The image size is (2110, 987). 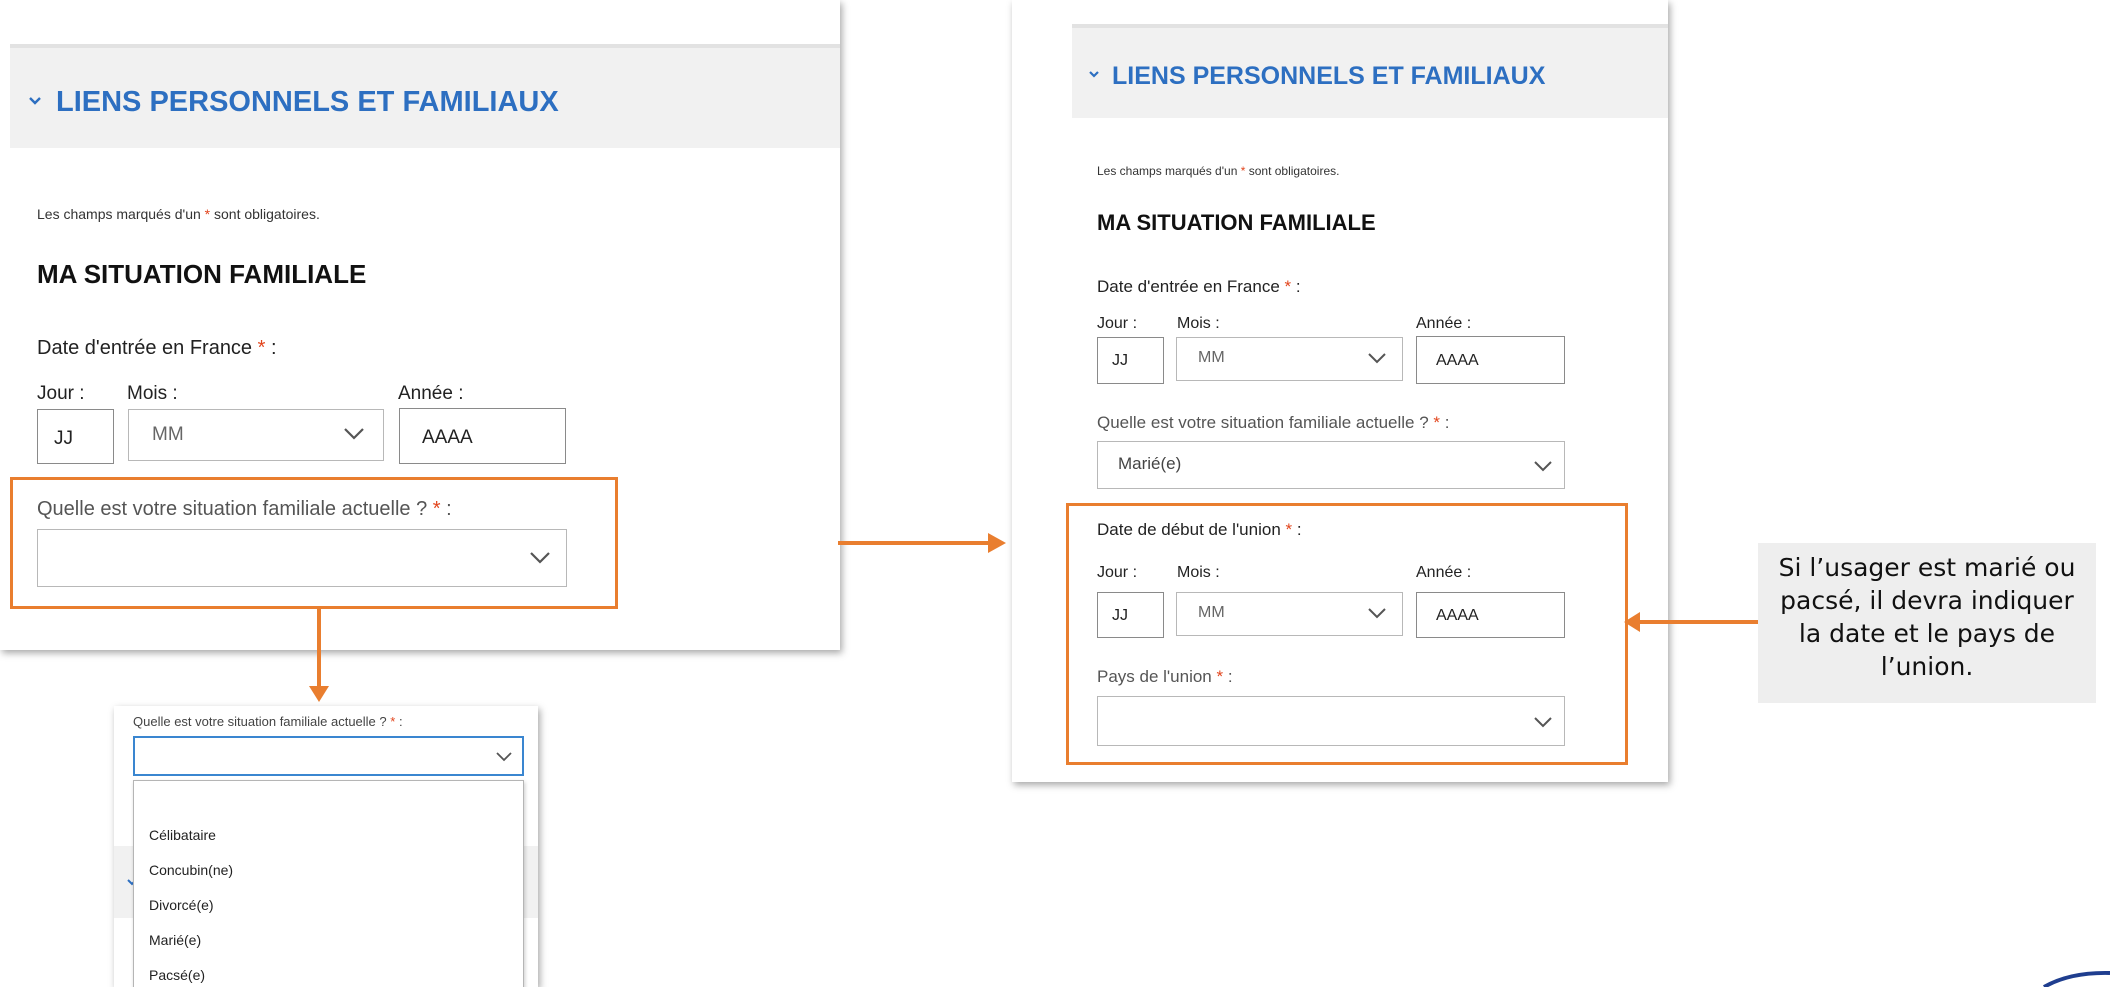 What do you see at coordinates (191, 870) in the screenshot?
I see `dropdown-option-concubin: Concubin(ne)` at bounding box center [191, 870].